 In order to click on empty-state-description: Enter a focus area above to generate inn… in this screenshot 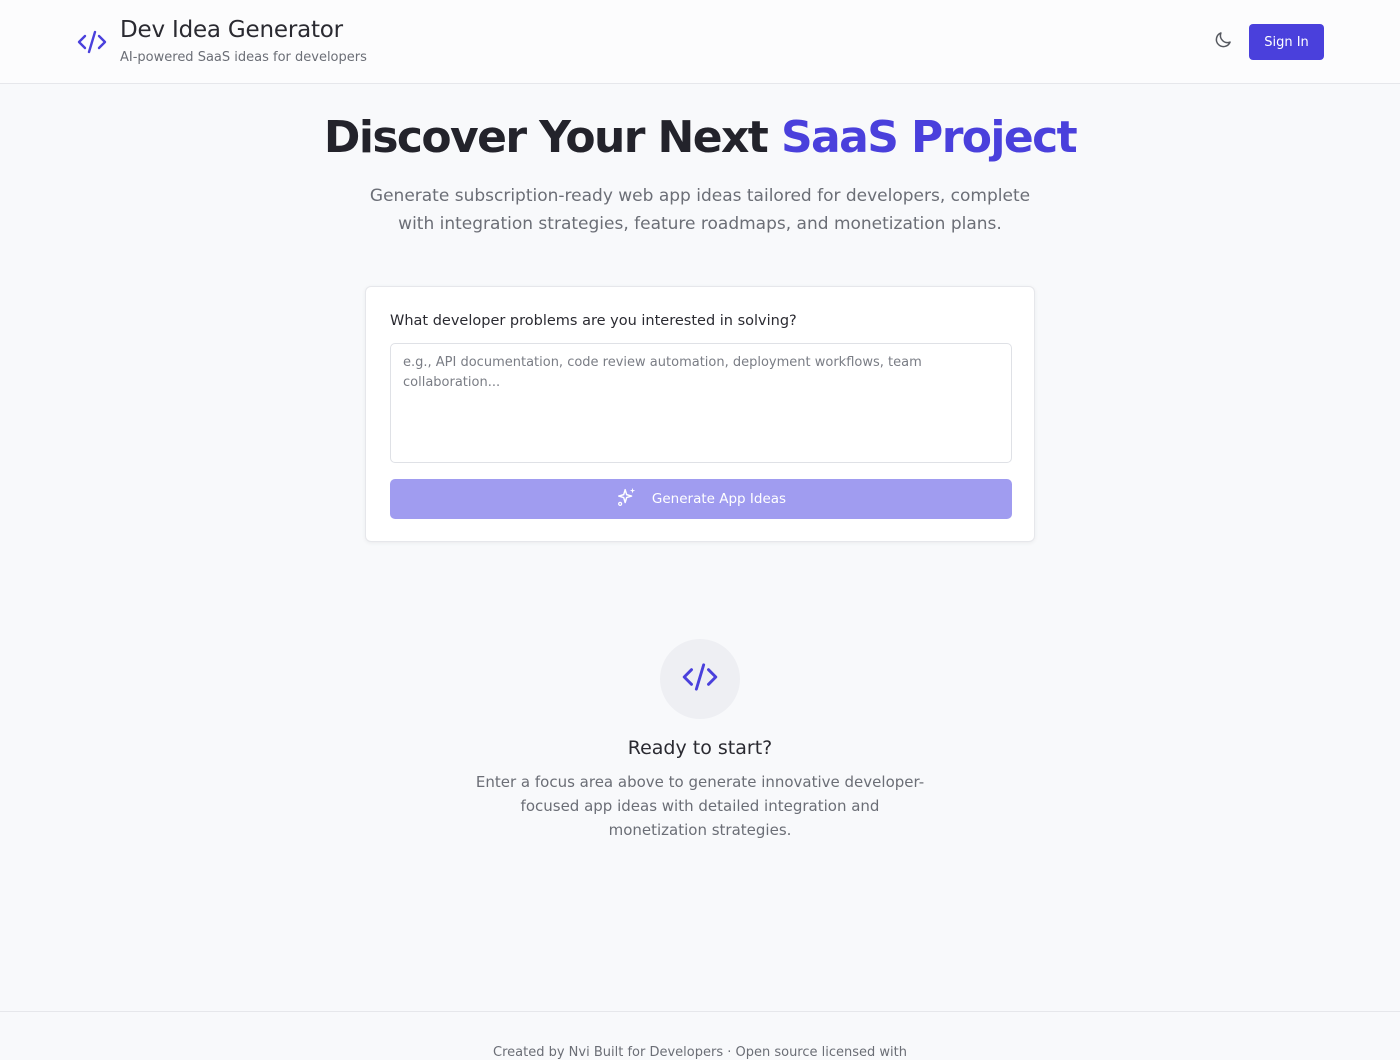, I will do `click(700, 806)`.